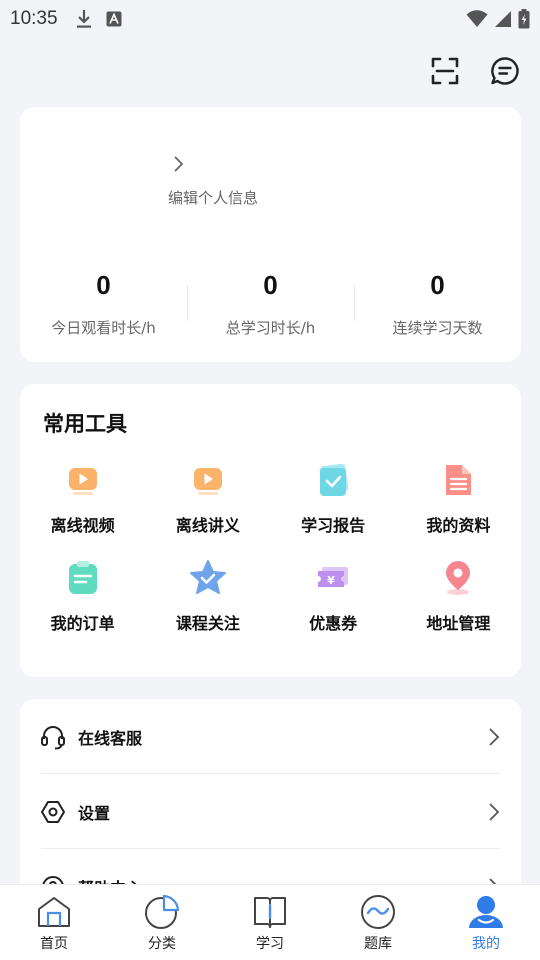  What do you see at coordinates (486, 944) in the screenshot?
I see `tab-label: 我的` at bounding box center [486, 944].